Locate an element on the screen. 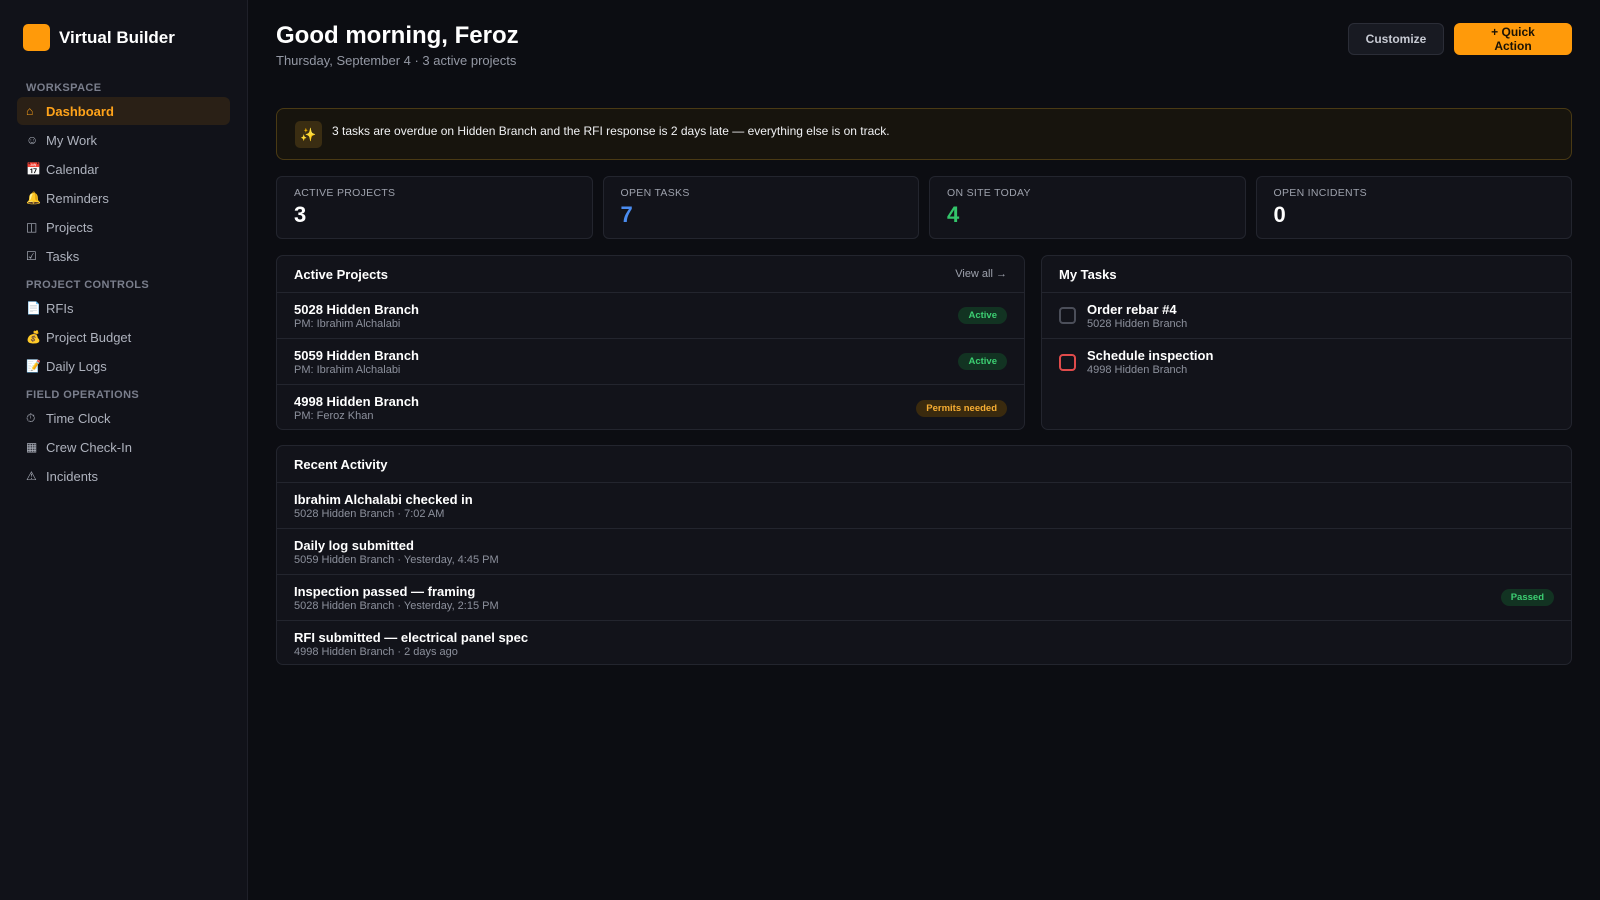 Image resolution: width=1600 pixels, height=900 pixels. card-title: My Tasks is located at coordinates (1088, 274).